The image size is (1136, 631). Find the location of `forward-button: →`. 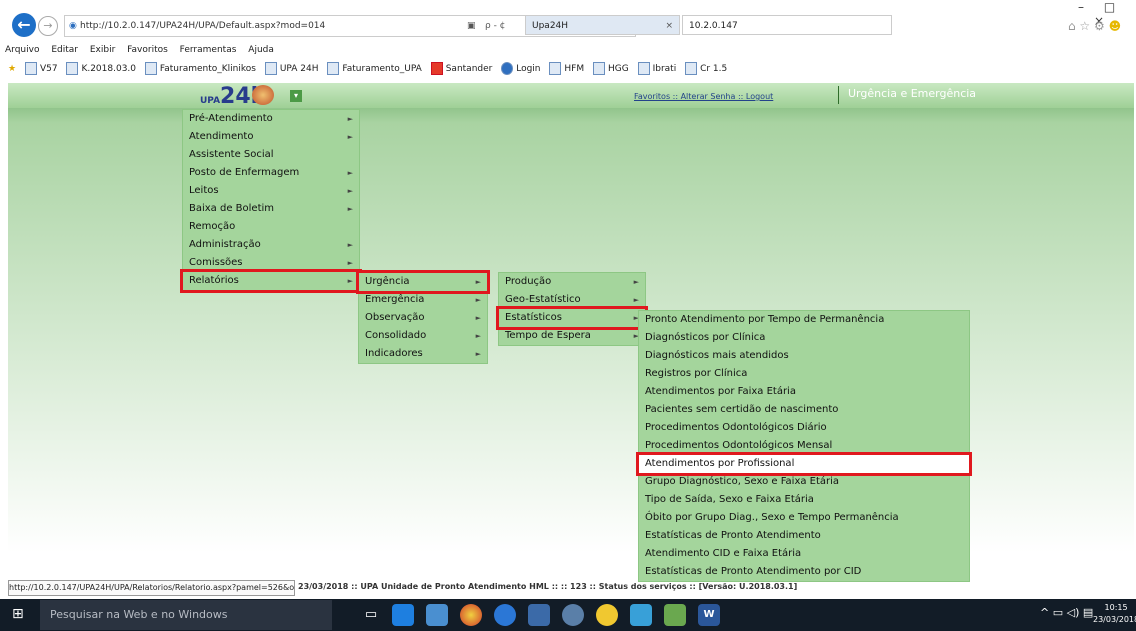

forward-button: → is located at coordinates (48, 26).